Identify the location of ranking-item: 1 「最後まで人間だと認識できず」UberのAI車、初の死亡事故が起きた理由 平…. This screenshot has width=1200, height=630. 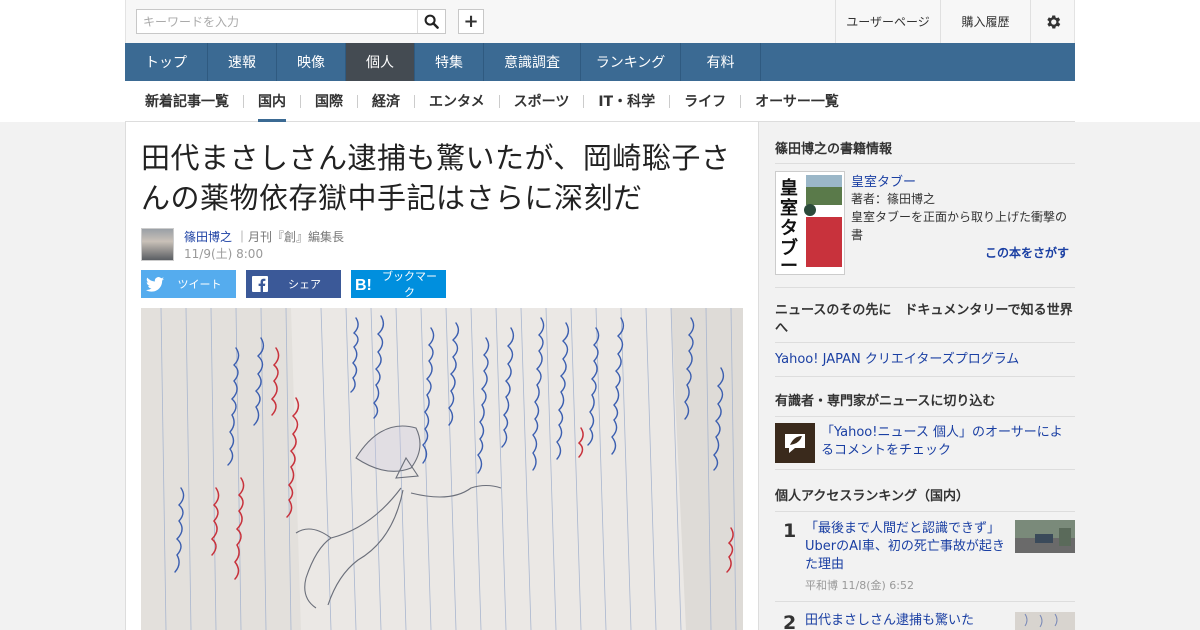
(925, 560).